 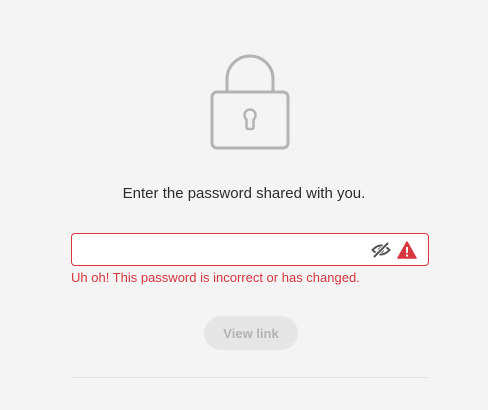 I want to click on eye-off-icon, so click(x=381, y=250).